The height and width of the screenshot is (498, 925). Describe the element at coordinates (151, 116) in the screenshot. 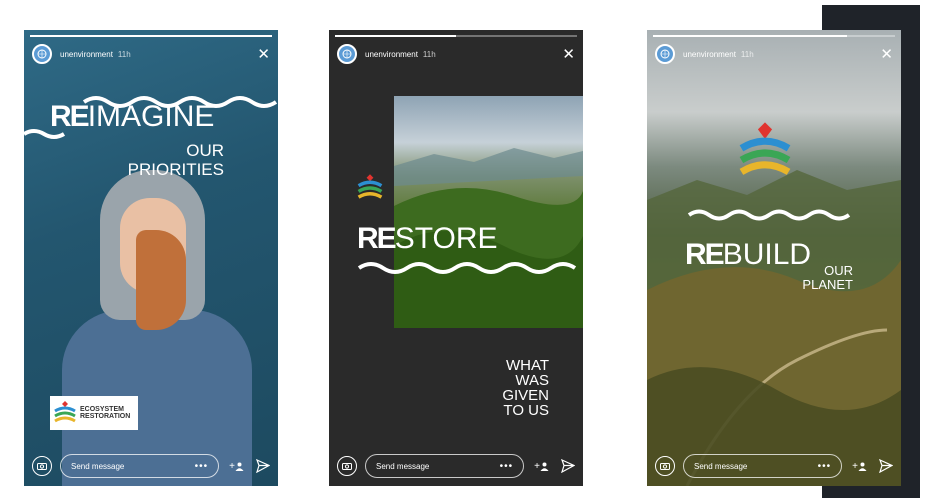

I see `headline-word: IMAGINE` at that location.